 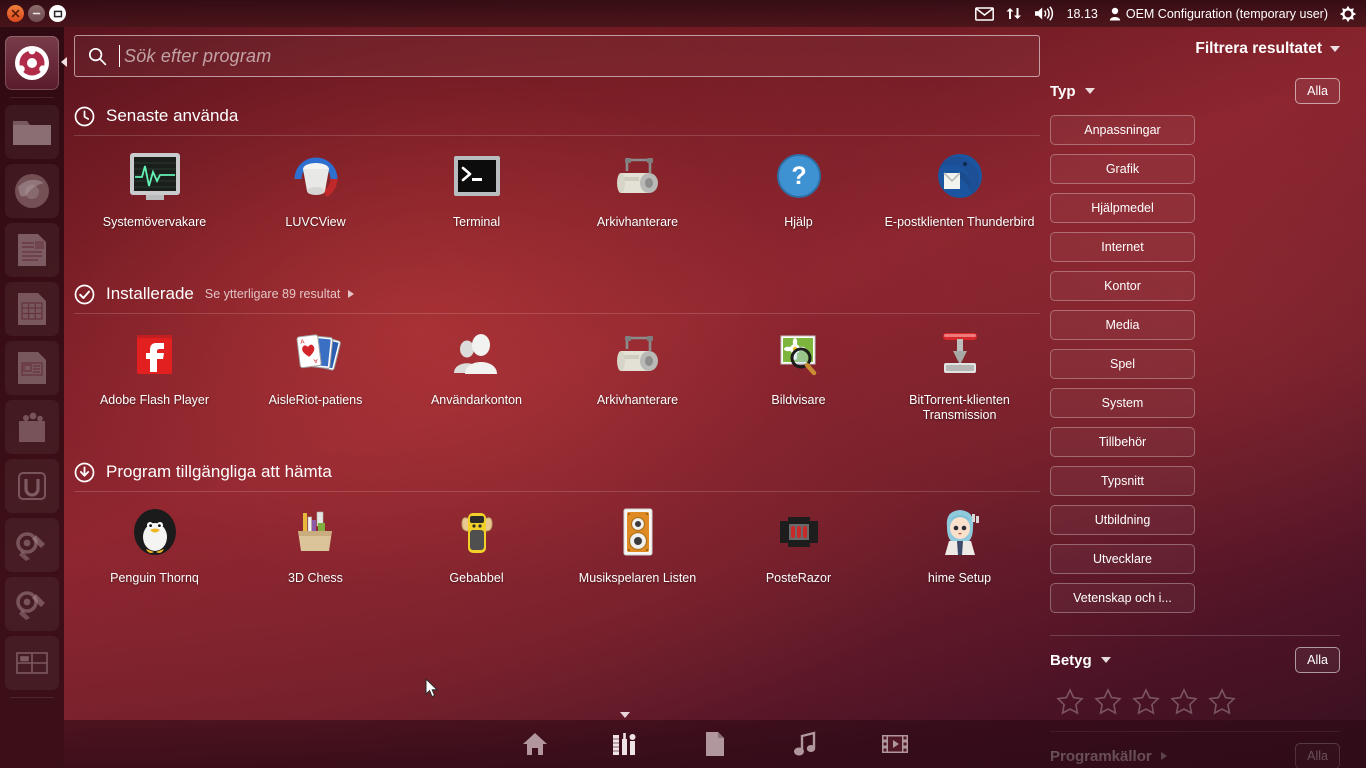 I want to click on network-icon, so click(x=1014, y=13).